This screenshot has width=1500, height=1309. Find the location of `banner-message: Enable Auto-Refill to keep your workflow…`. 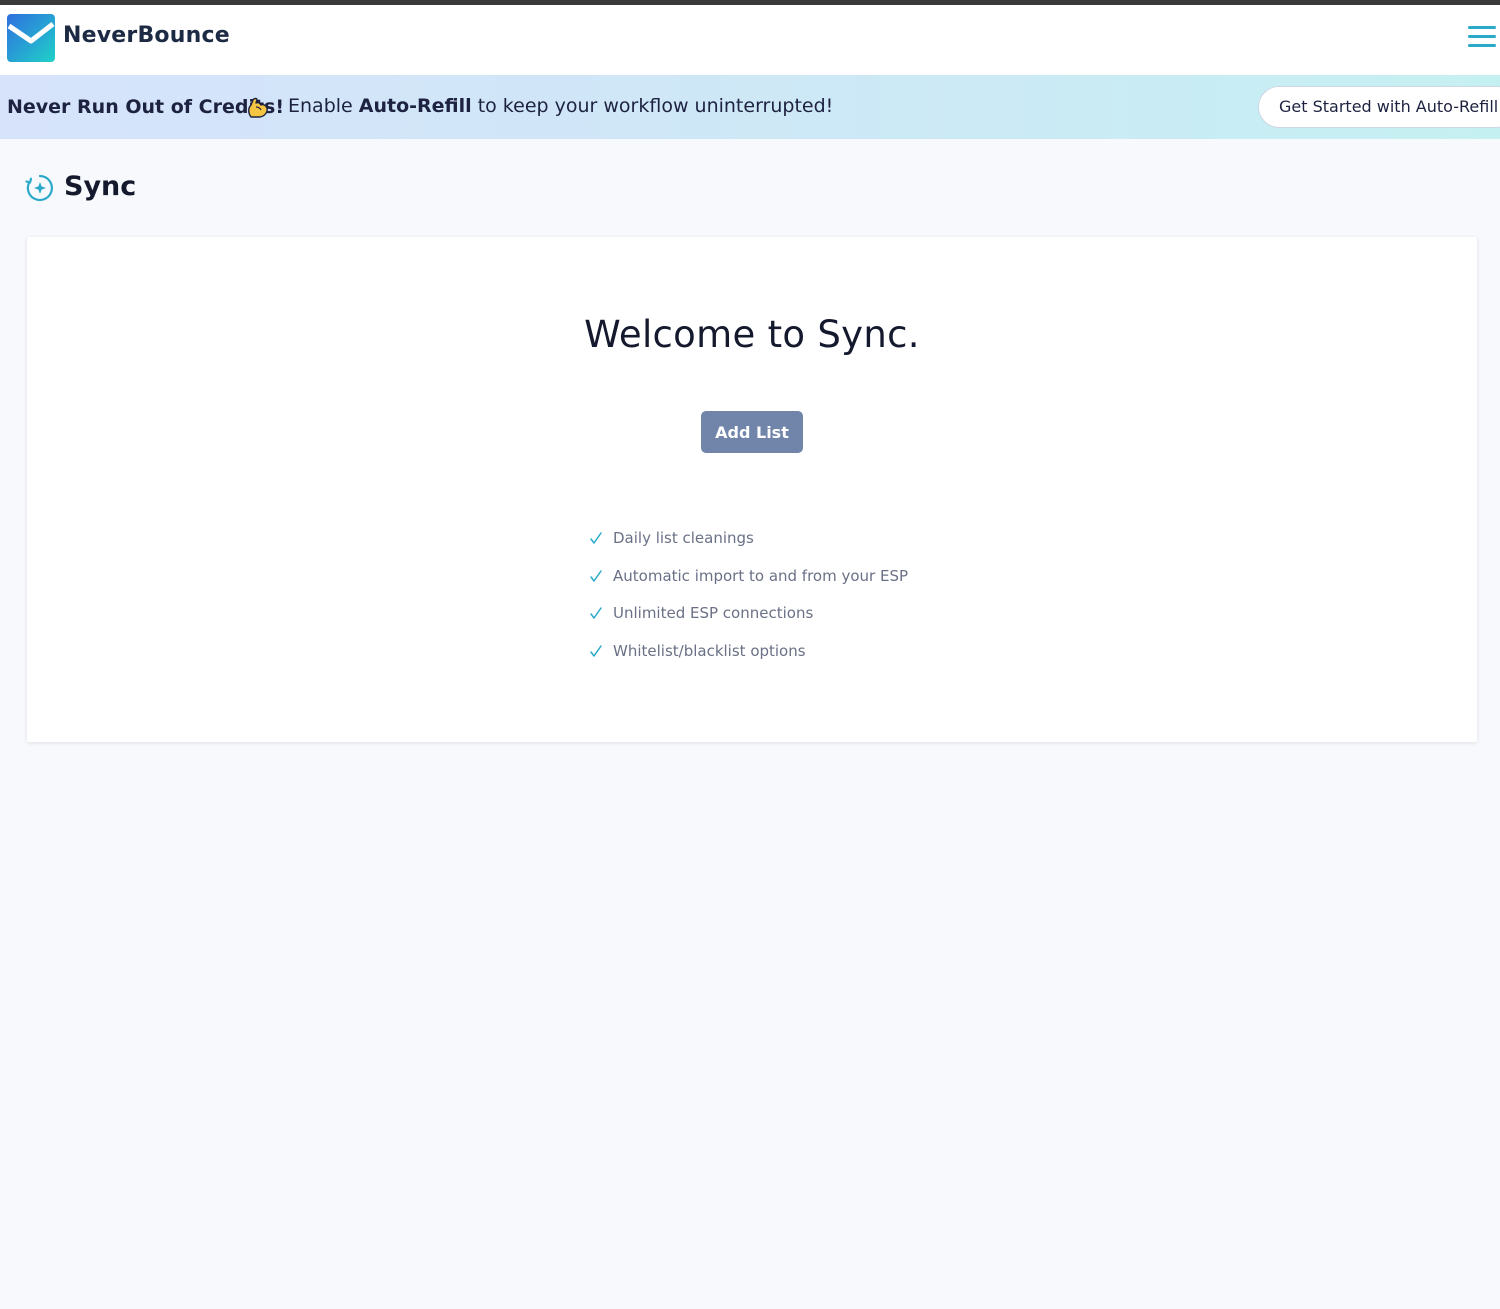

banner-message: Enable Auto-Refill to keep your workflow… is located at coordinates (560, 106).